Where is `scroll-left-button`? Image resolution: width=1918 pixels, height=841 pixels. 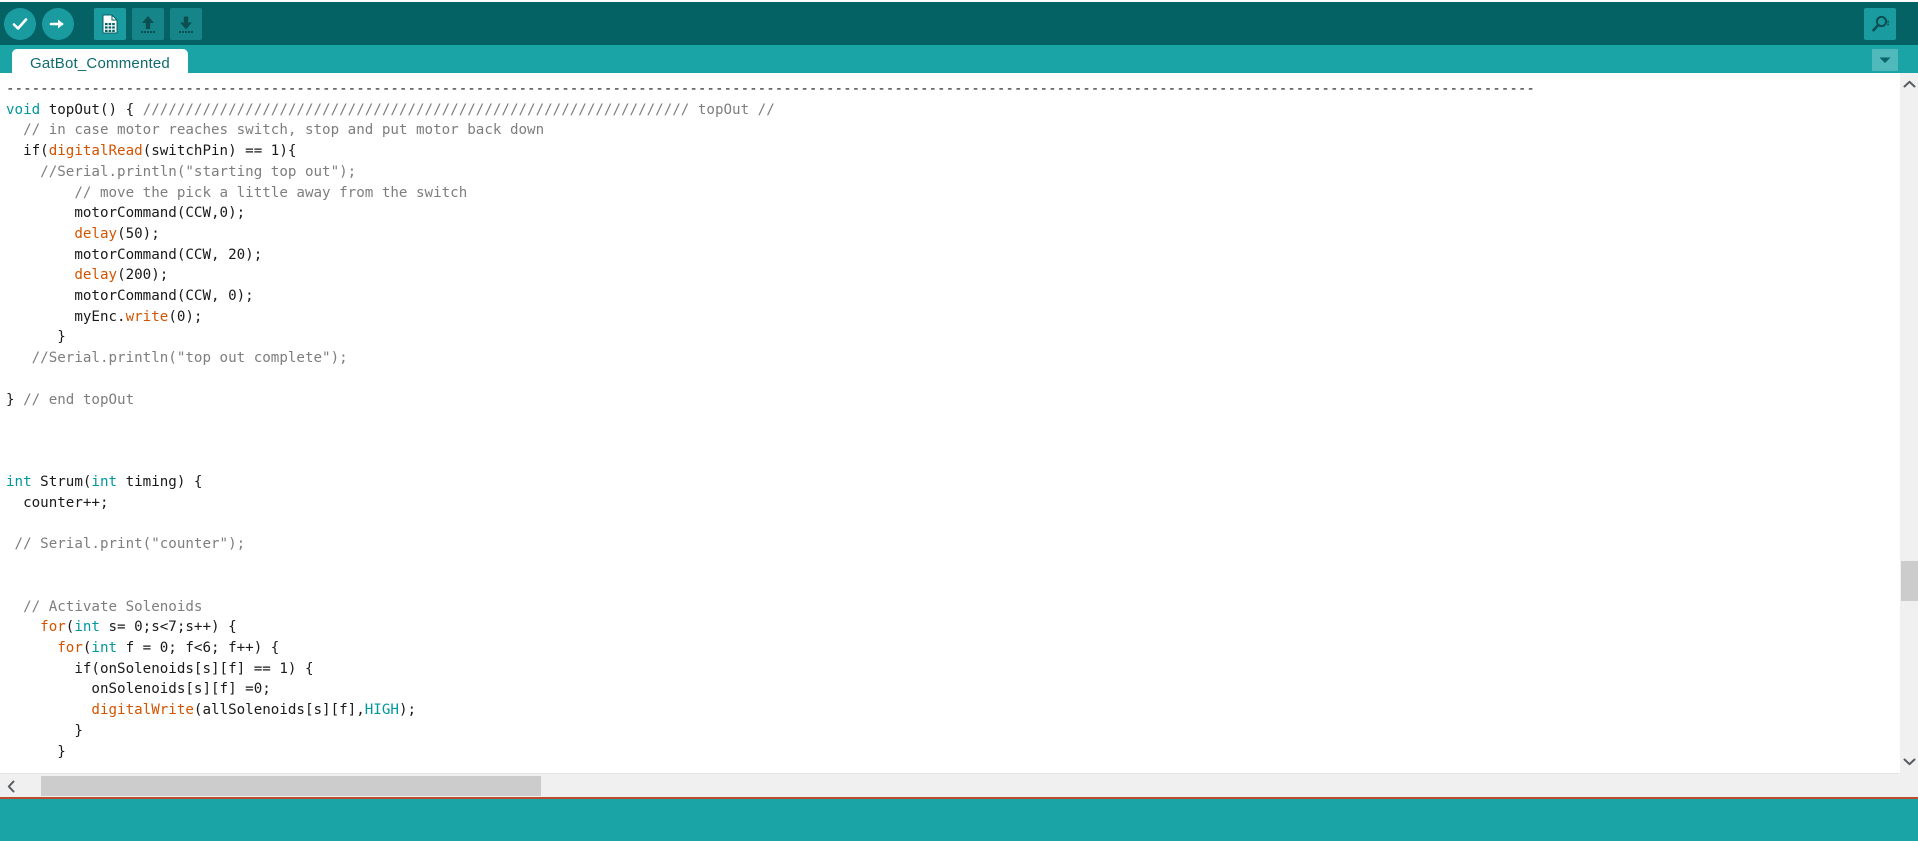
scroll-left-button is located at coordinates (11, 786).